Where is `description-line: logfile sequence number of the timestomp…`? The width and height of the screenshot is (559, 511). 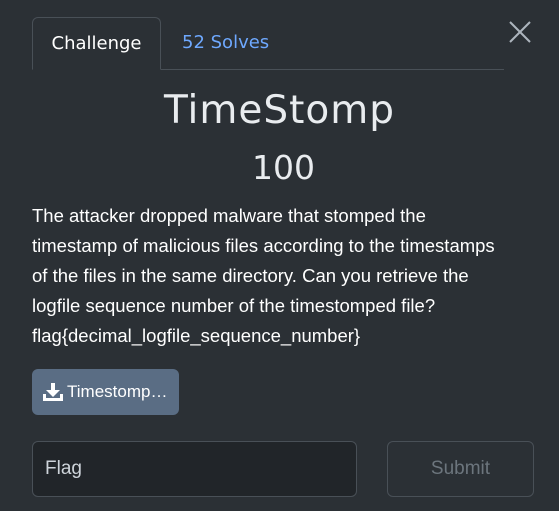 description-line: logfile sequence number of the timestomp… is located at coordinates (234, 305).